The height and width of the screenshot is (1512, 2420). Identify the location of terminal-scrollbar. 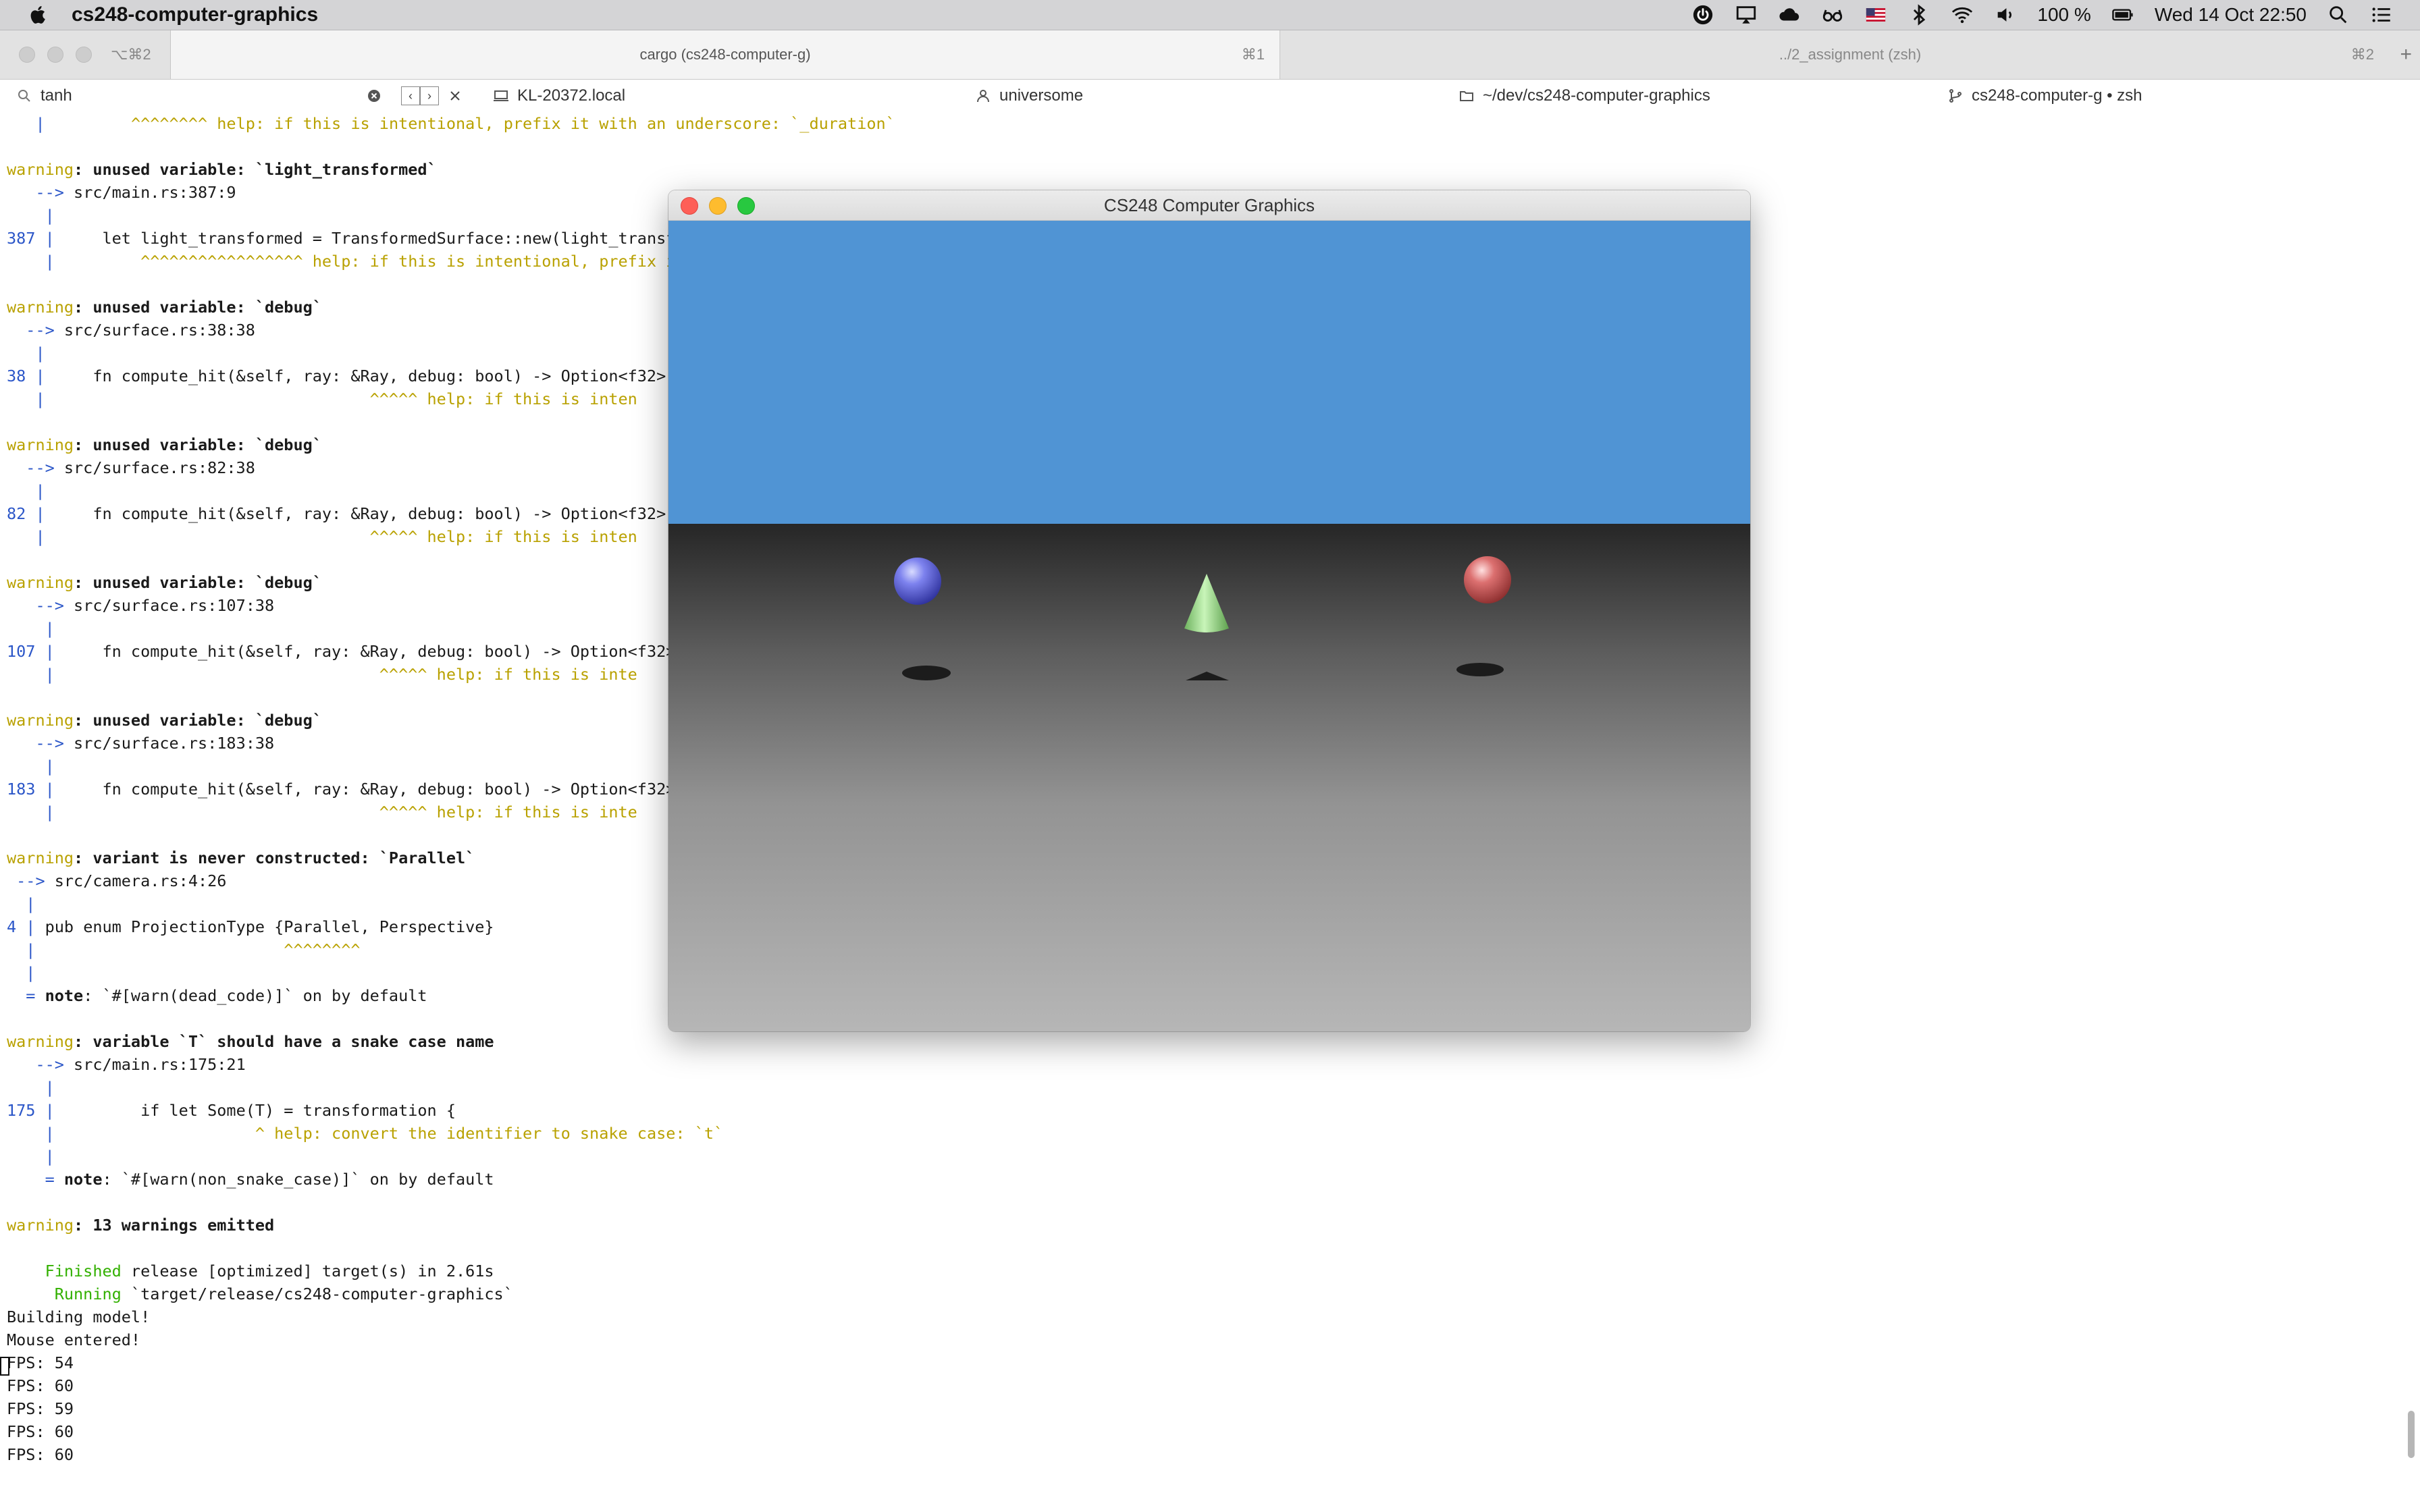
(2411, 787).